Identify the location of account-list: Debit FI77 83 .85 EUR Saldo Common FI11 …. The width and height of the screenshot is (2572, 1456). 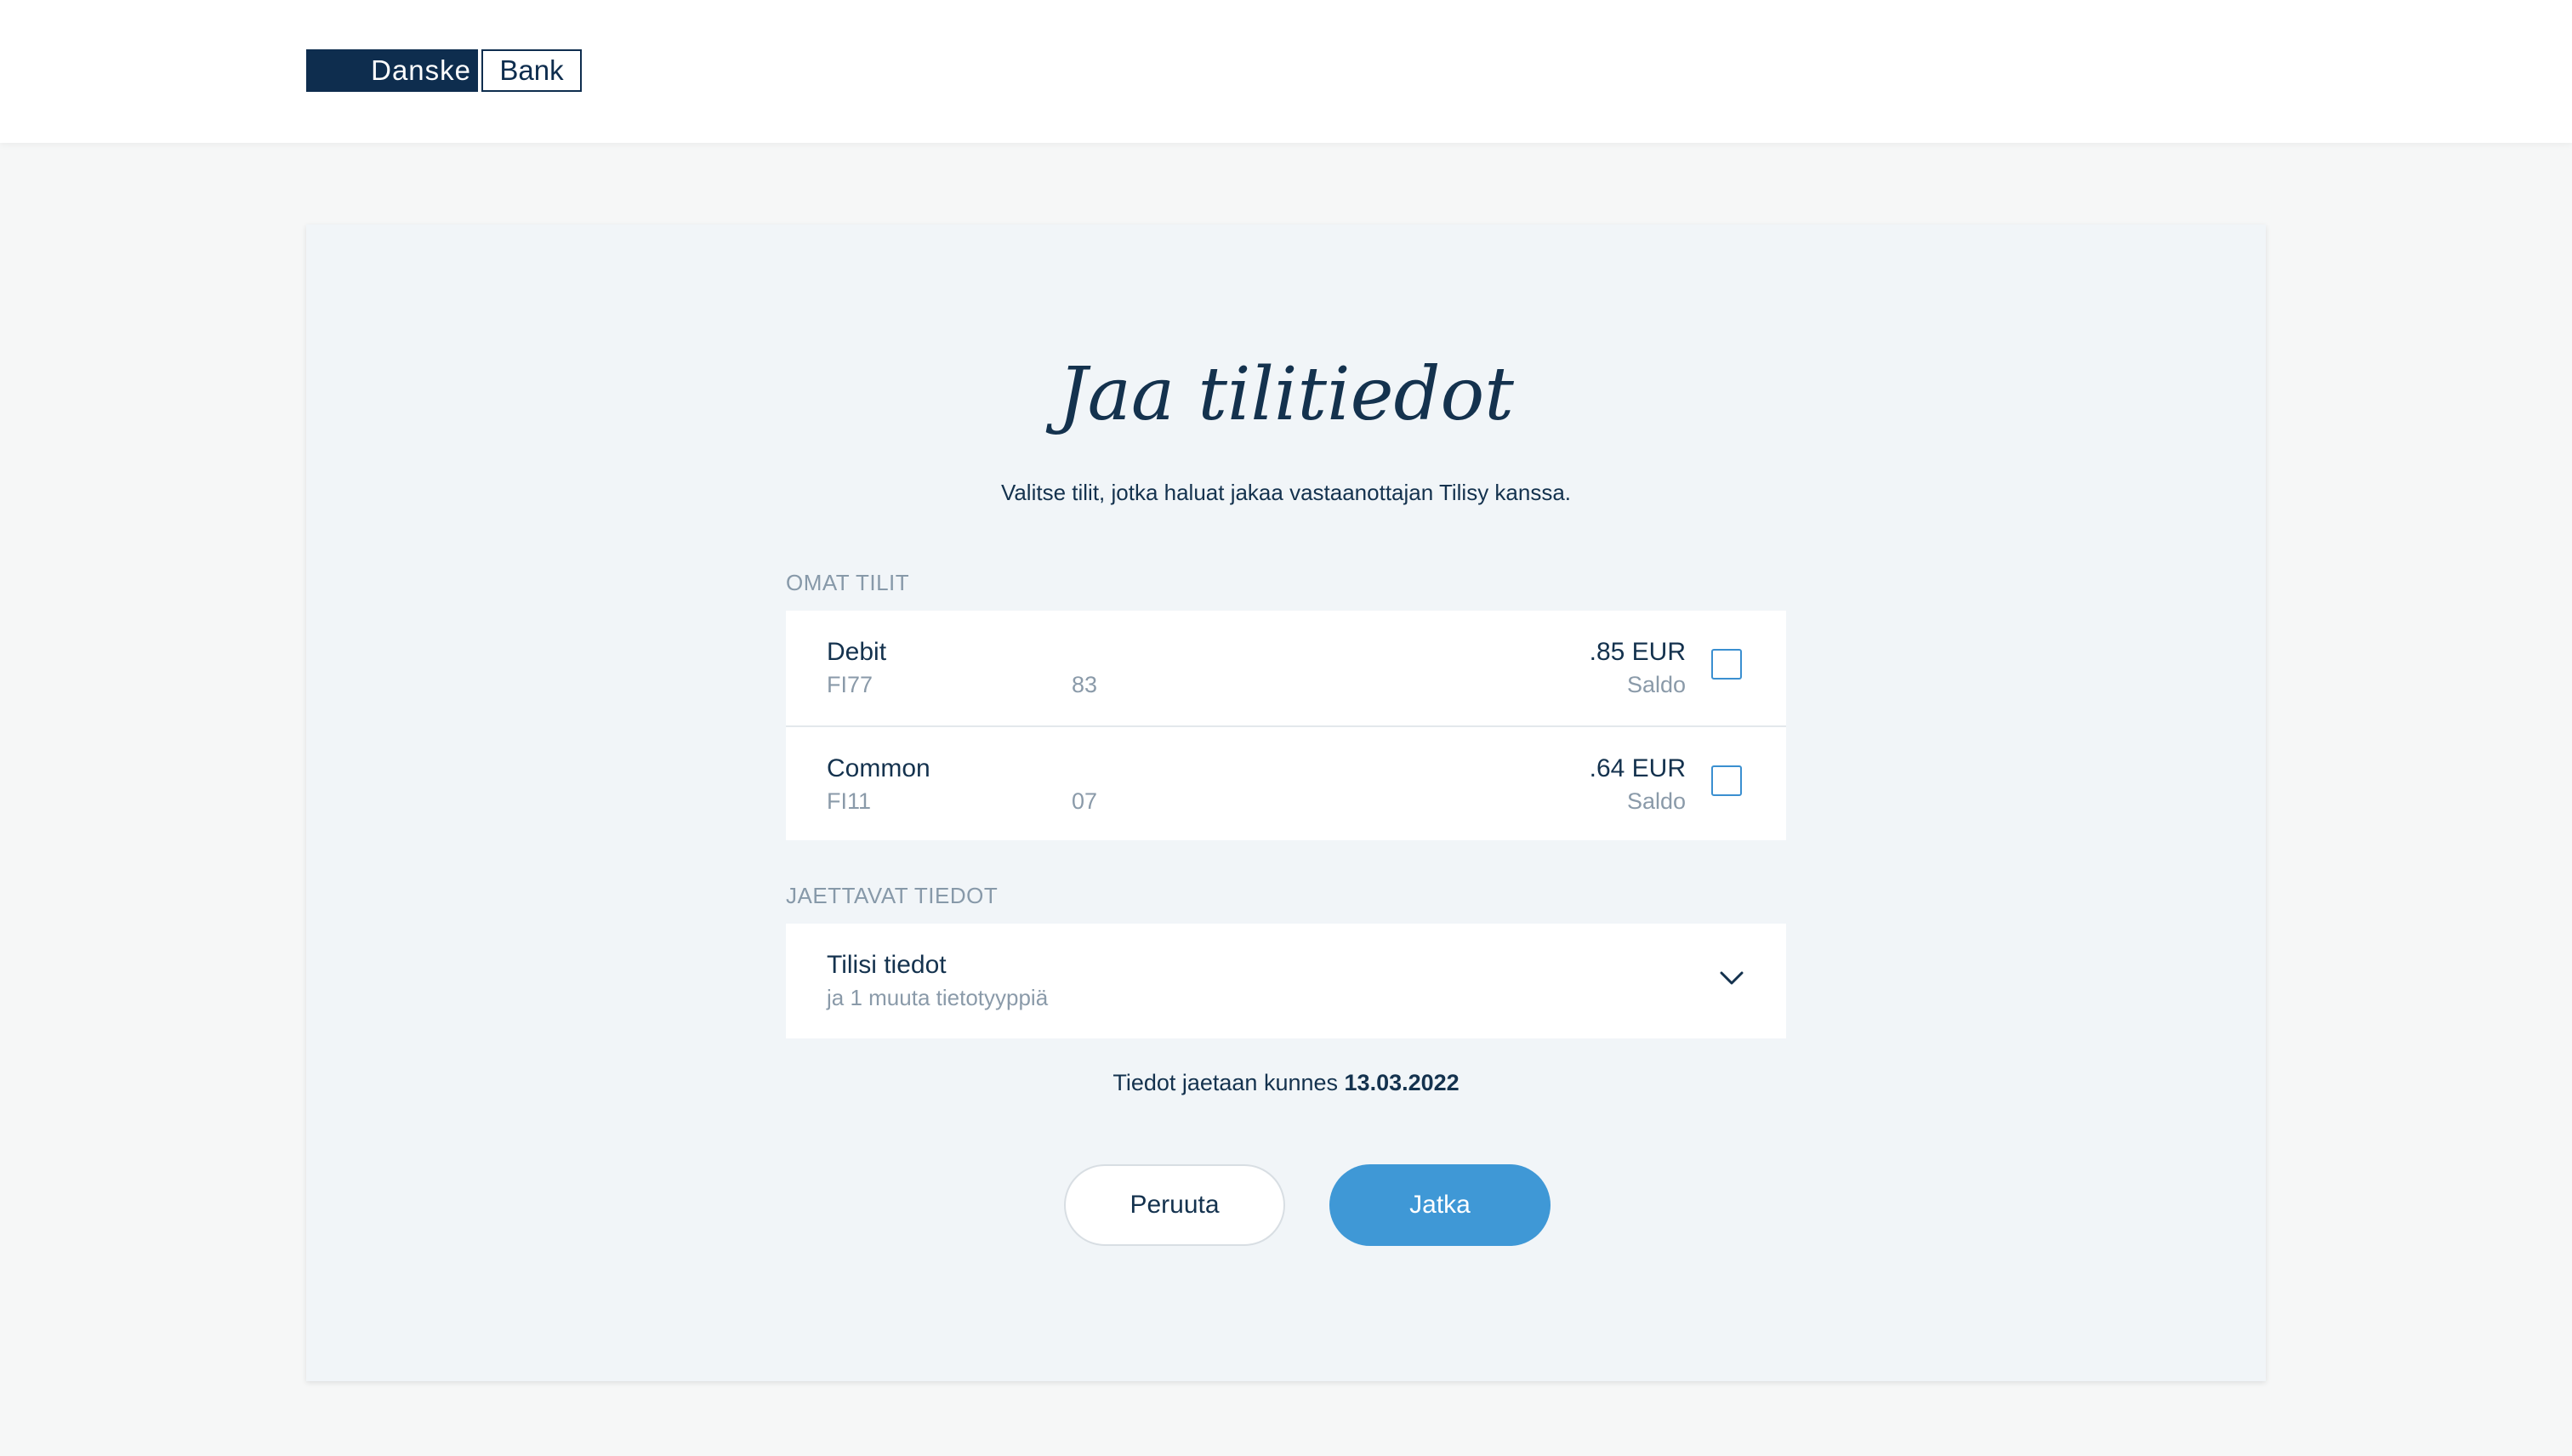
(1286, 725).